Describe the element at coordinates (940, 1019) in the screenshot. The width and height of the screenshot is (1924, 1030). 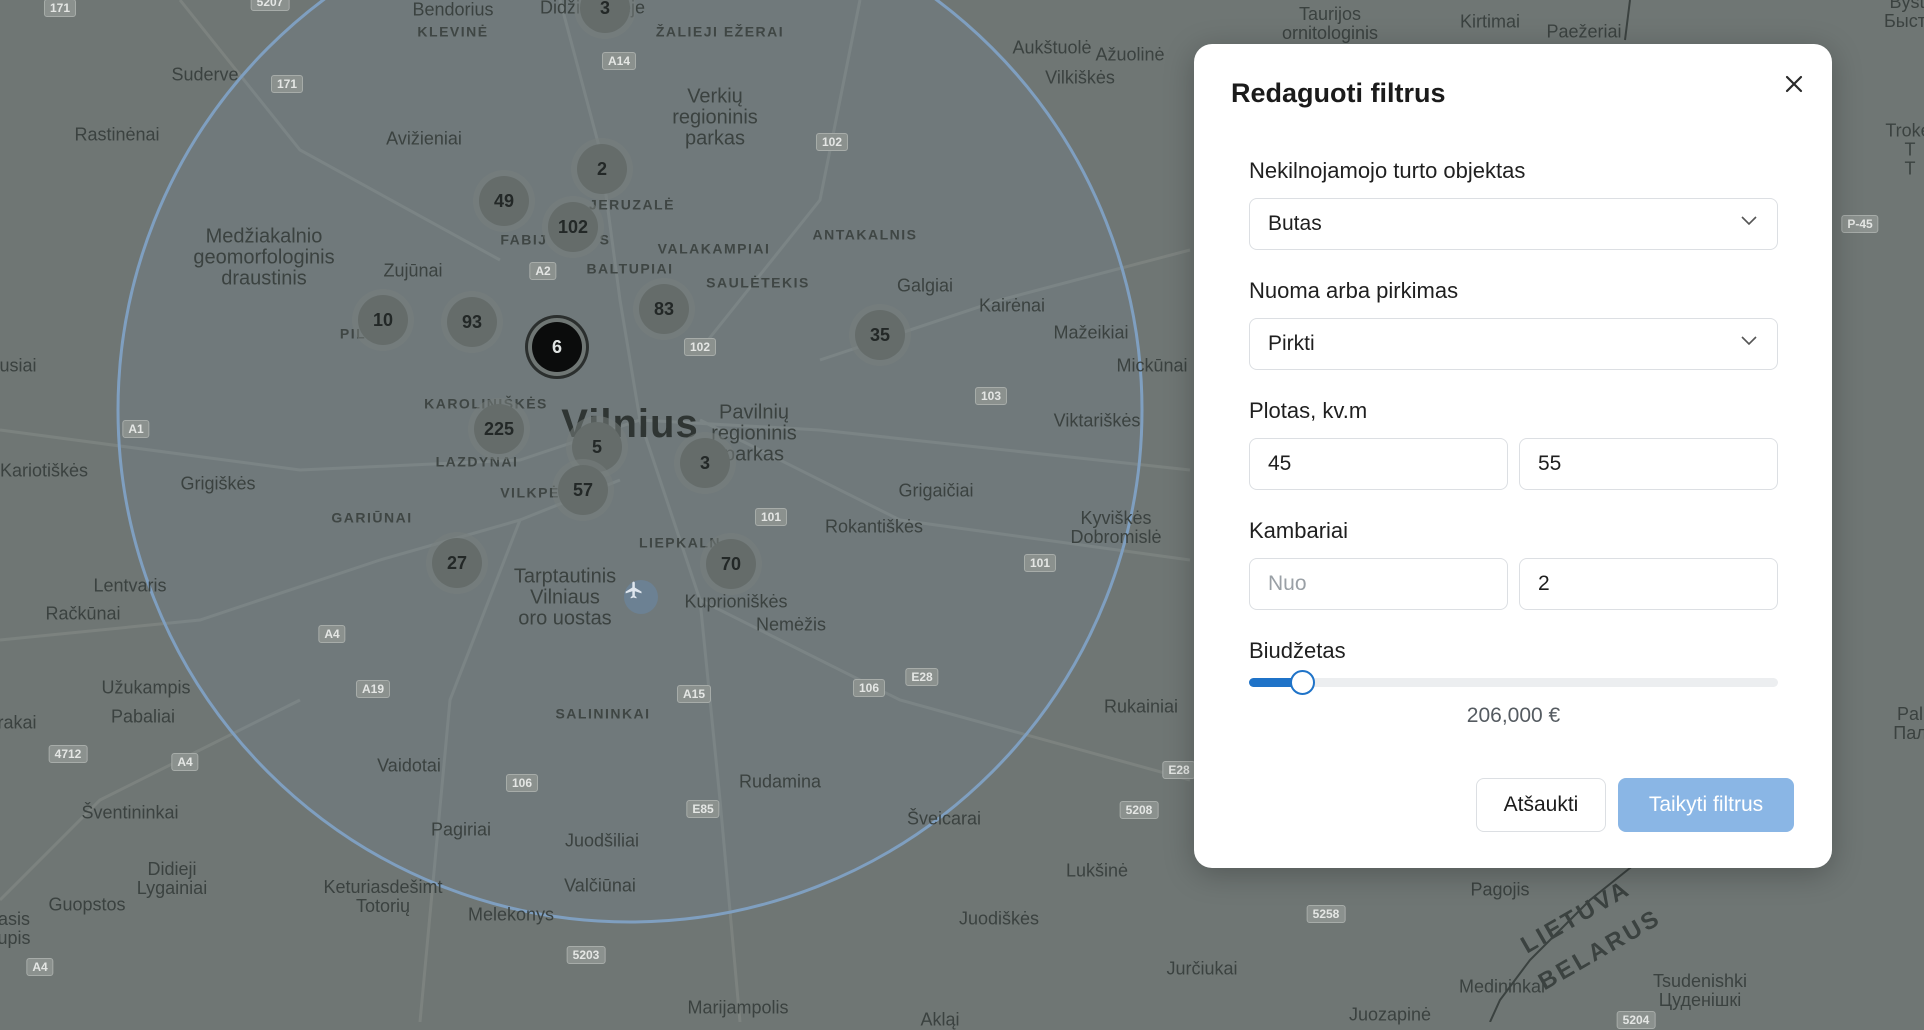
I see `map-place-label: Akląi` at that location.